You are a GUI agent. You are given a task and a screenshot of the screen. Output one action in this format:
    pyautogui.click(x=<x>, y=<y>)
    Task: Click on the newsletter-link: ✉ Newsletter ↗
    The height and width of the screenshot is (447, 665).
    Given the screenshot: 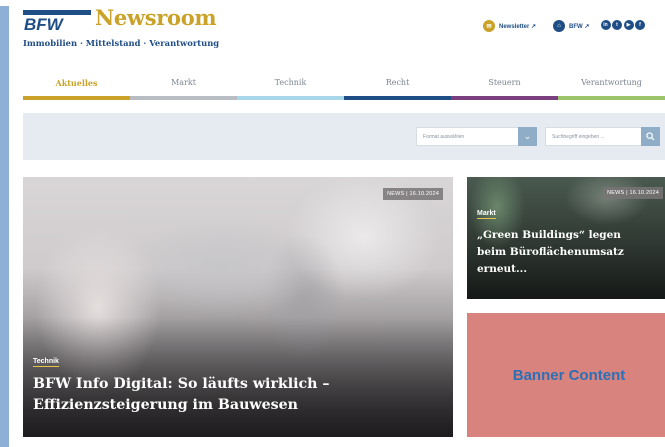 What is the action you would take?
    pyautogui.click(x=509, y=26)
    